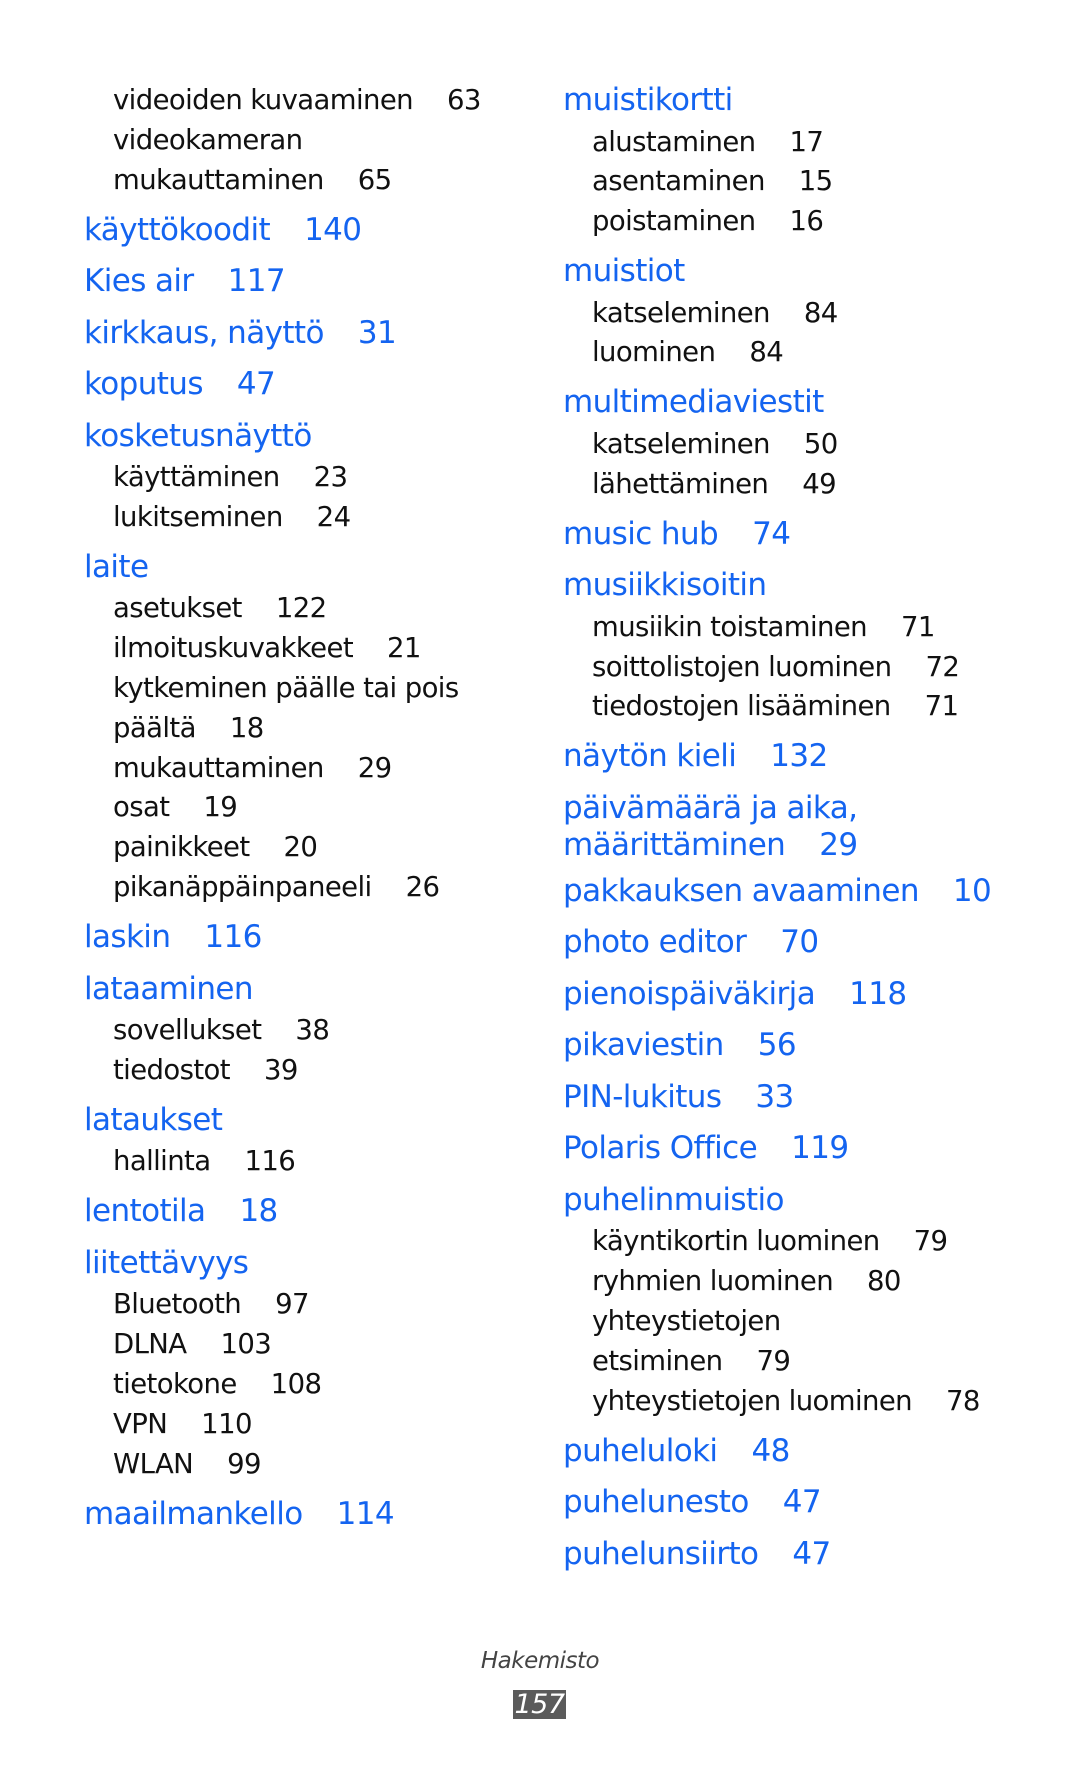  What do you see at coordinates (680, 1045) in the screenshot?
I see `index-heading: pikaviestin 56` at bounding box center [680, 1045].